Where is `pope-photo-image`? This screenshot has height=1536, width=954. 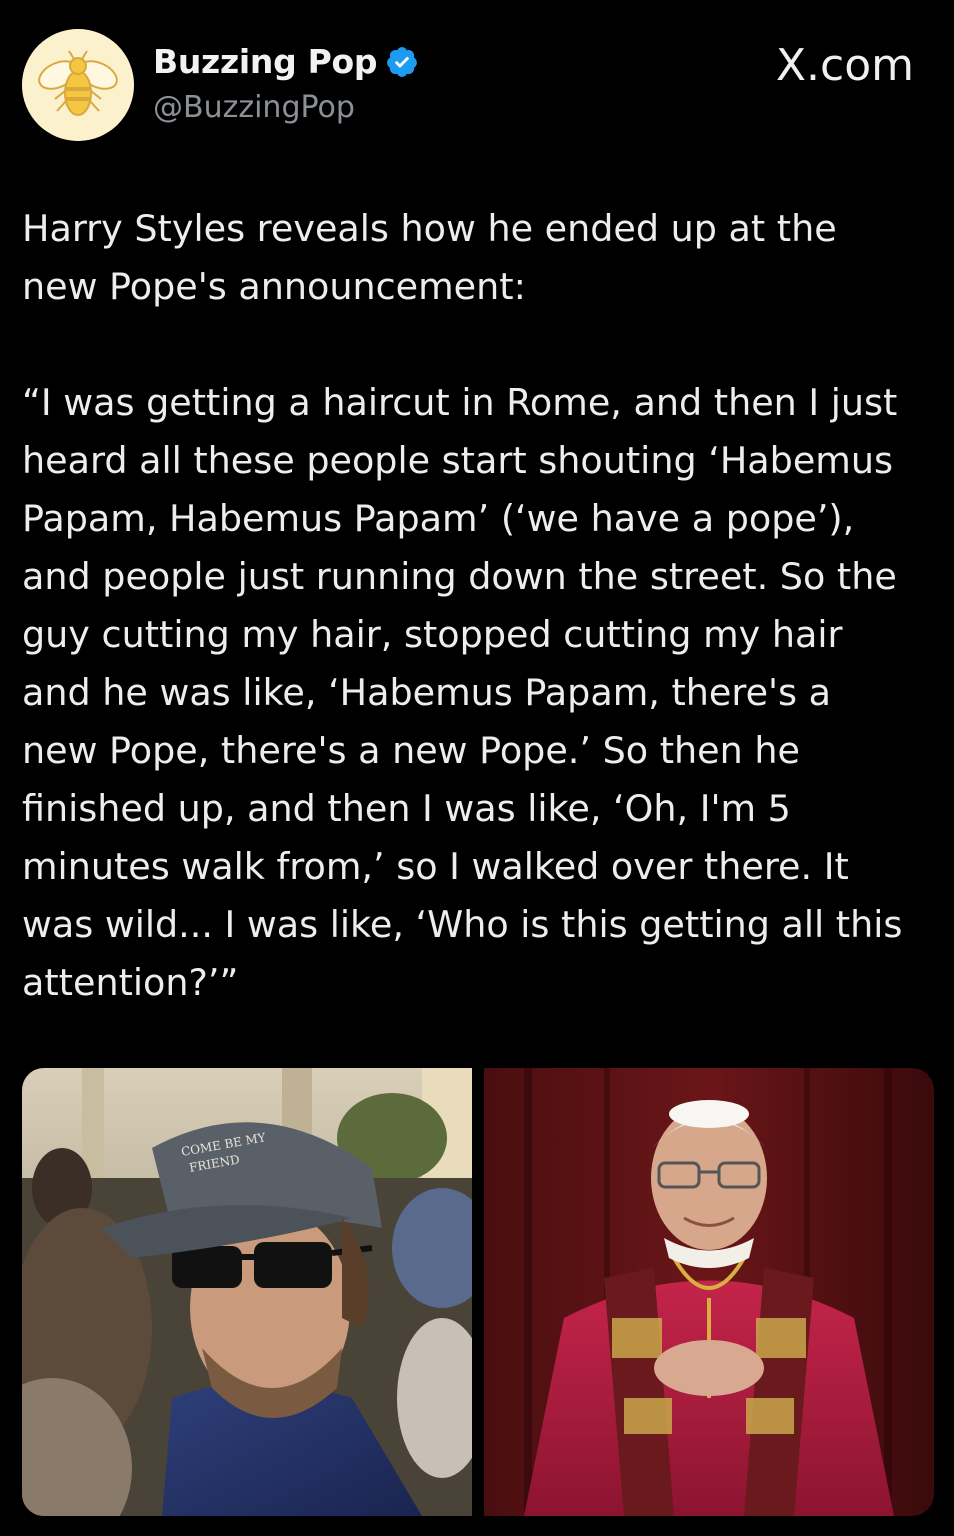 pope-photo-image is located at coordinates (709, 1292).